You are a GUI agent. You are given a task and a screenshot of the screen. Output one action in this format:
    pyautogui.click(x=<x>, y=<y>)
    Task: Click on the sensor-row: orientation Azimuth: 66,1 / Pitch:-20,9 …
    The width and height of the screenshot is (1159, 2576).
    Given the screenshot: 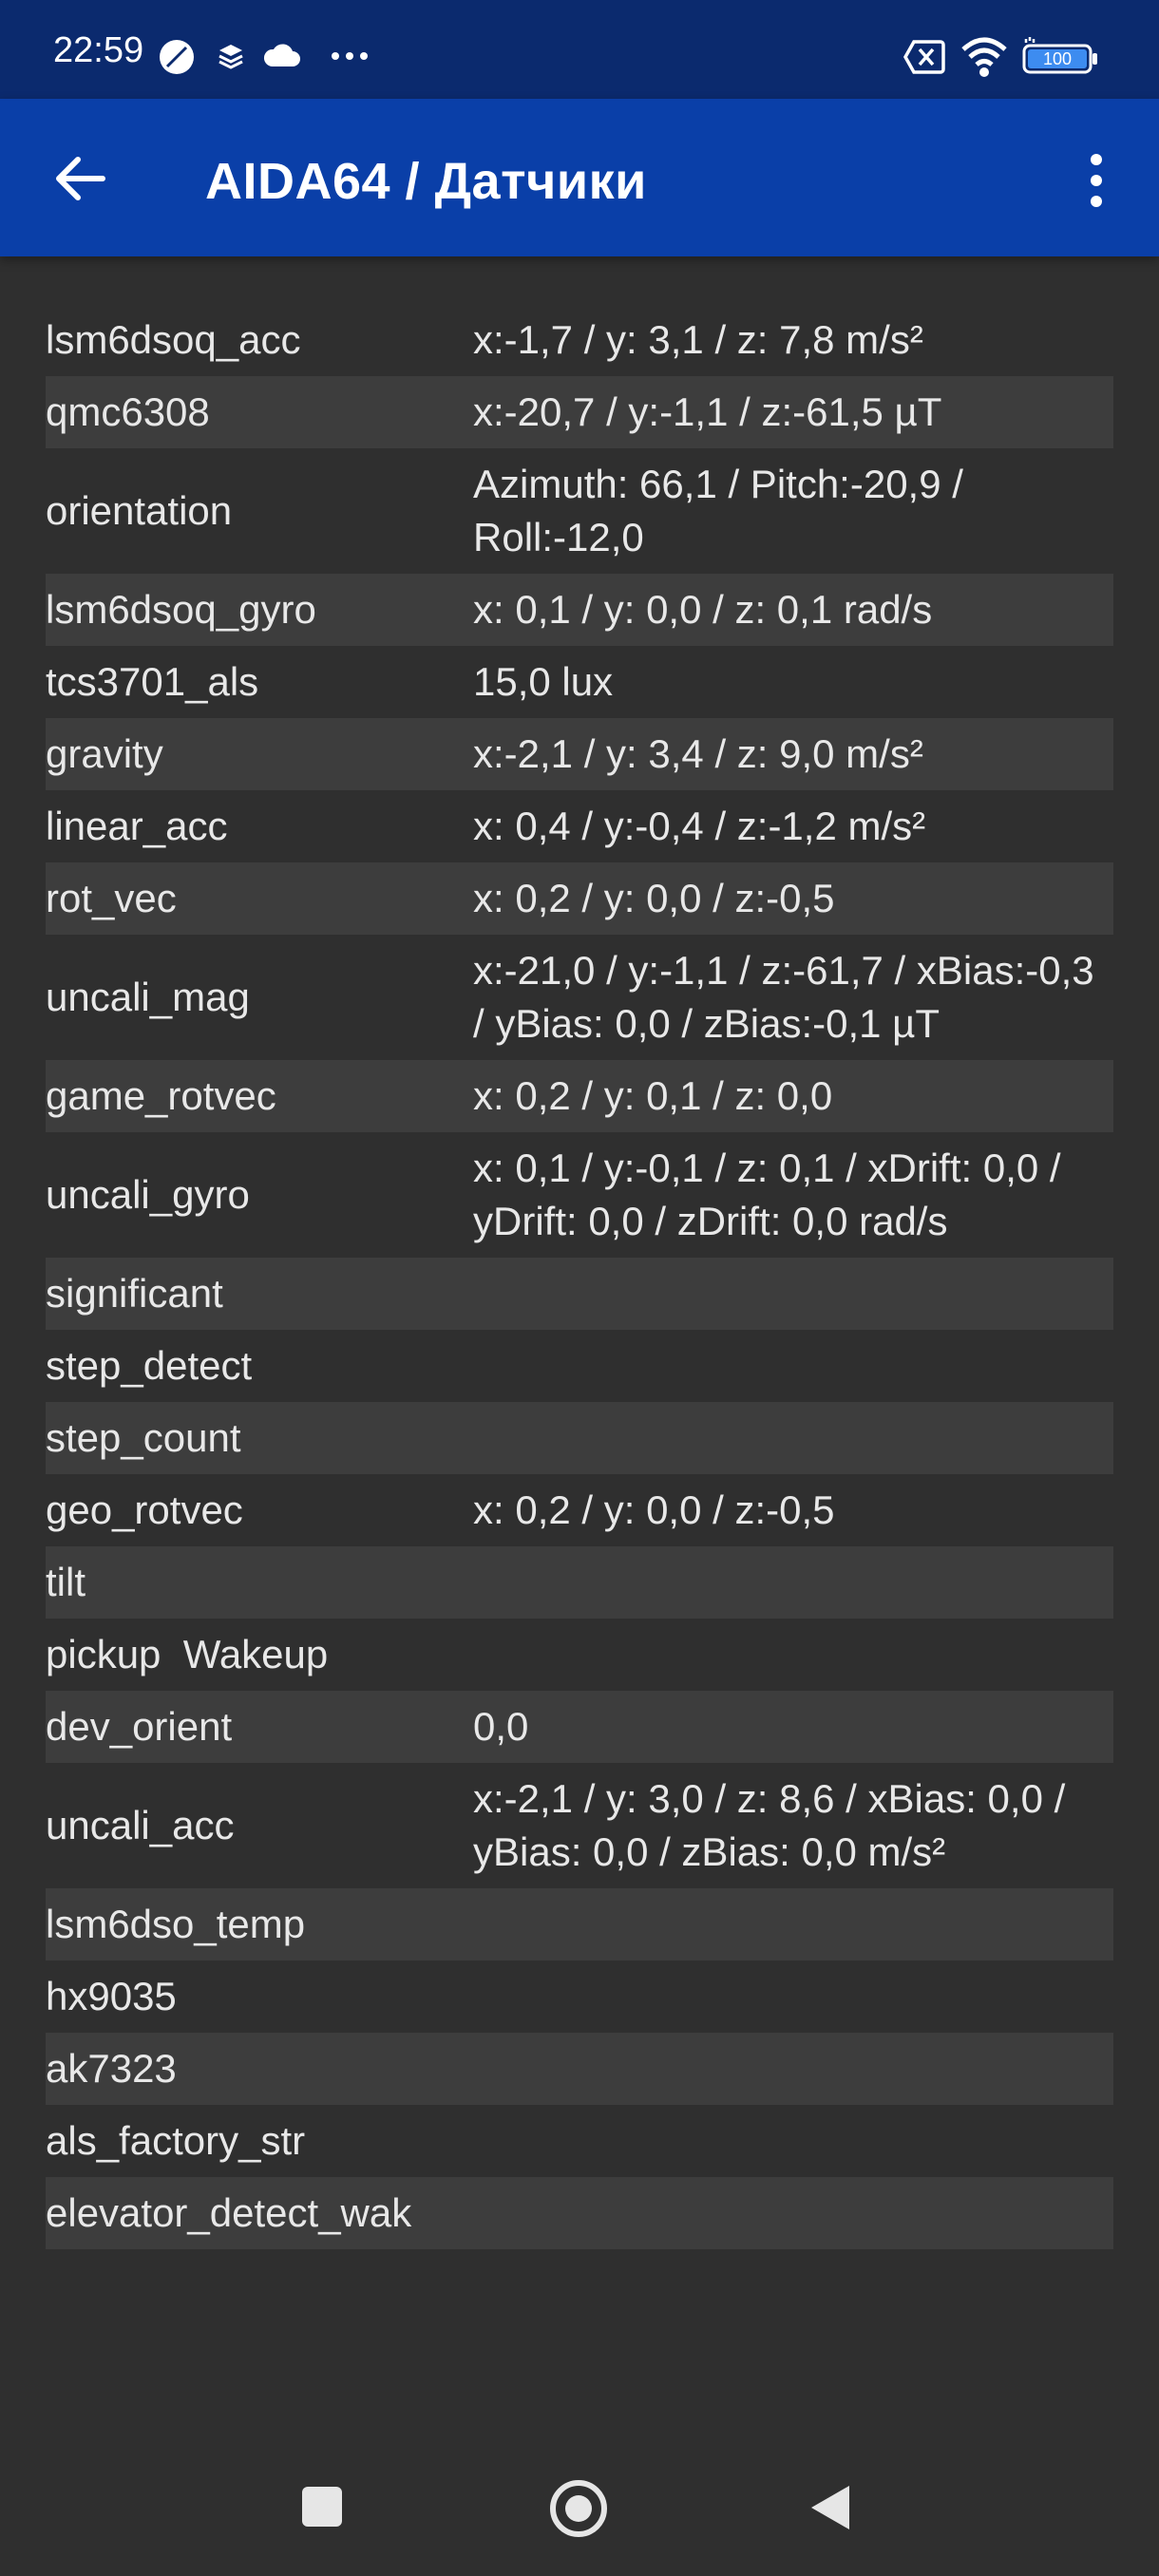 What is the action you would take?
    pyautogui.click(x=579, y=511)
    